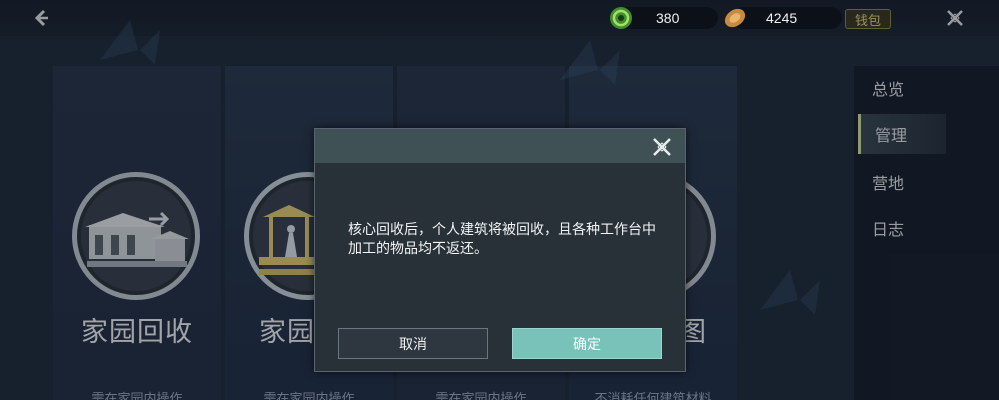 The width and height of the screenshot is (999, 400). What do you see at coordinates (782, 18) in the screenshot?
I see `copper-amount: 4245` at bounding box center [782, 18].